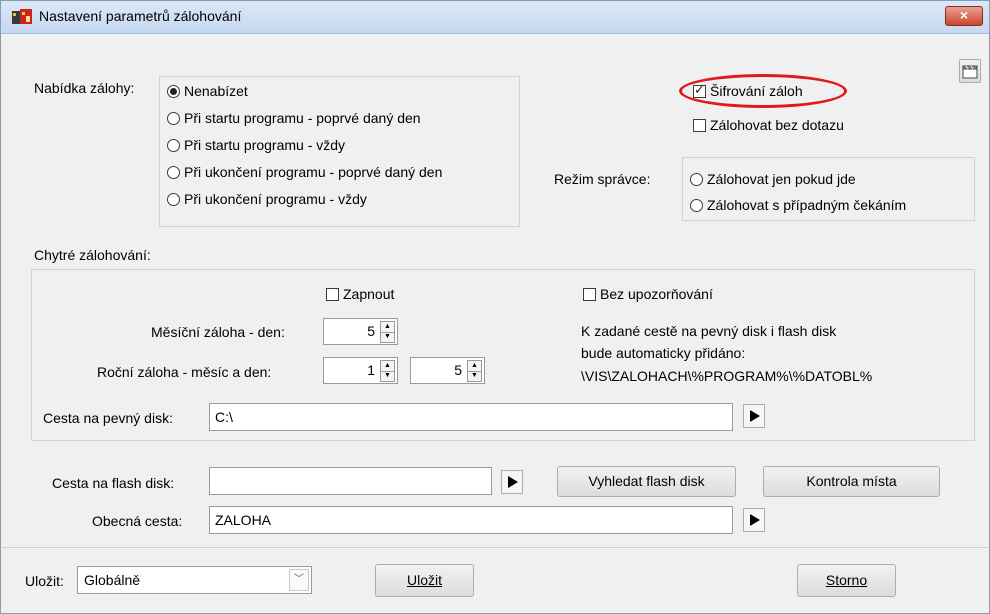 The height and width of the screenshot is (614, 990). I want to click on flash-browse-button, so click(512, 482).